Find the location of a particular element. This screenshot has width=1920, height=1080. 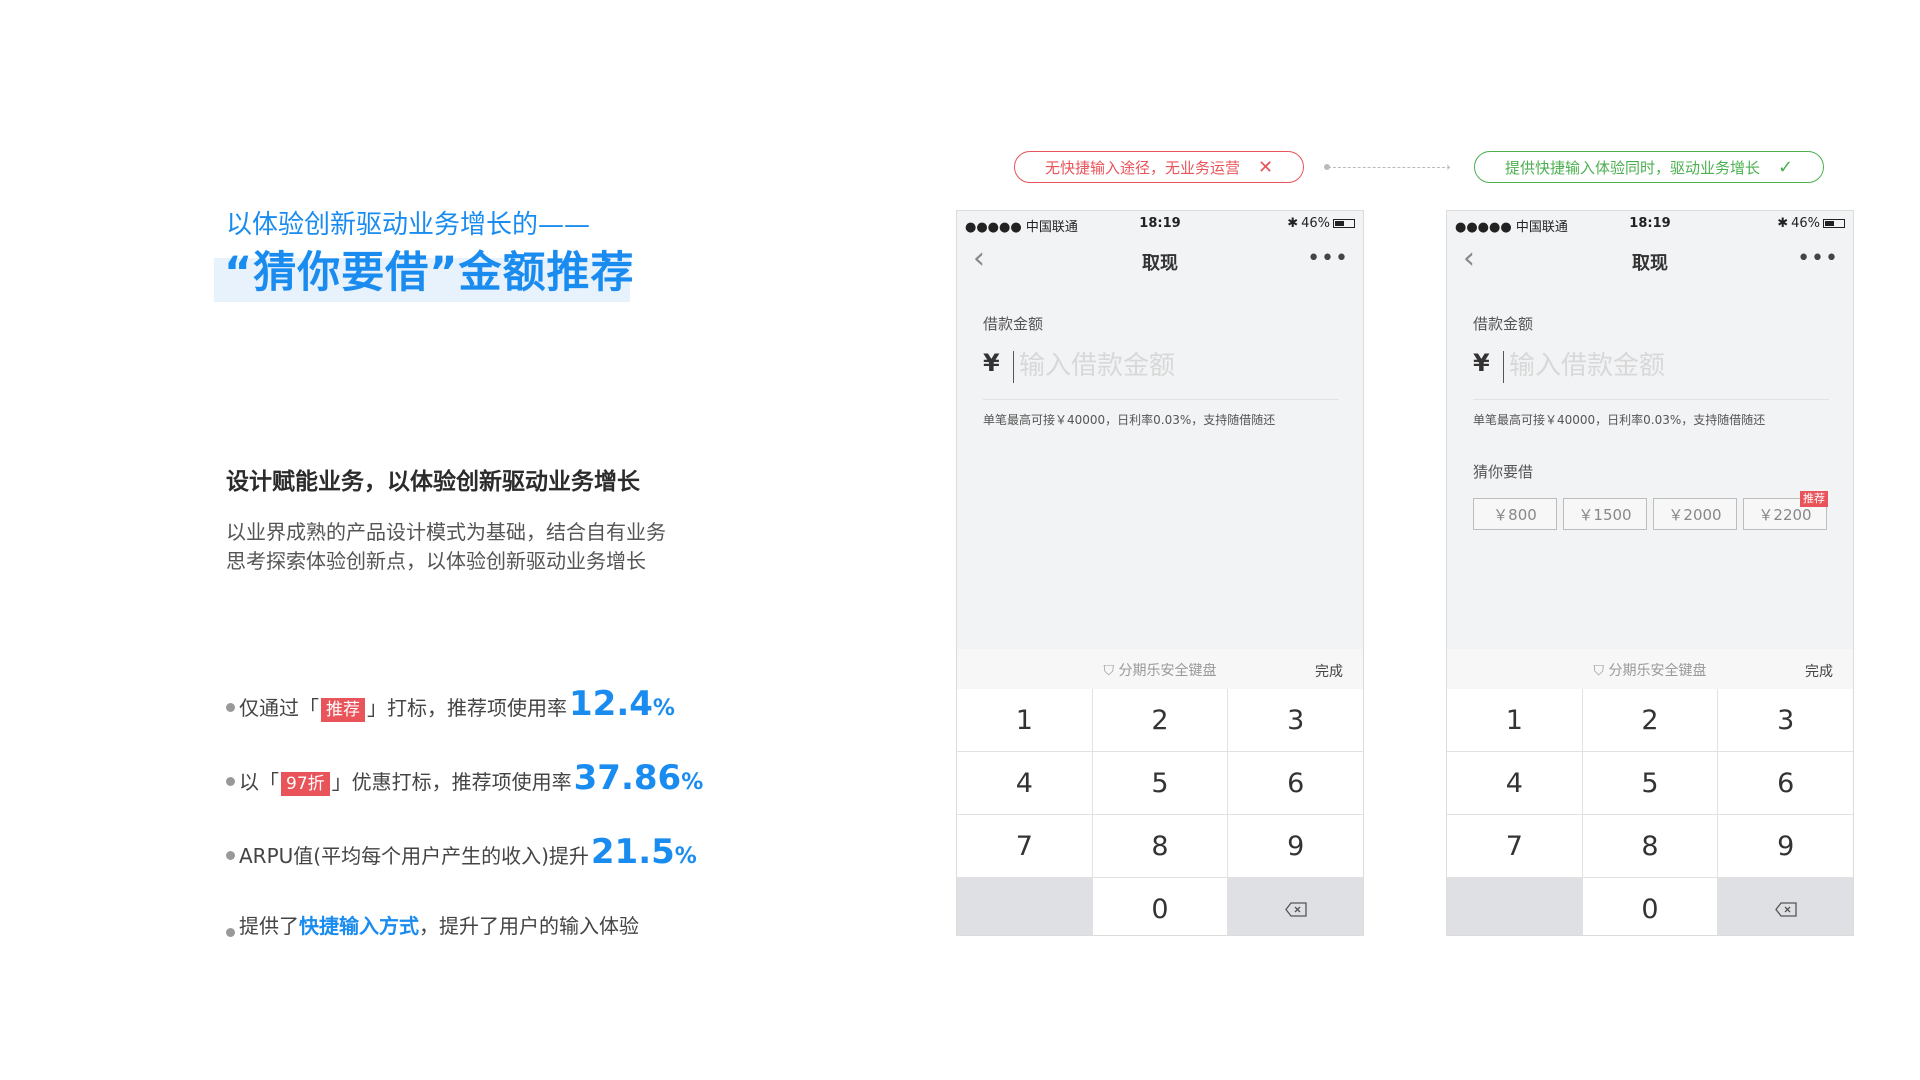

description-line: 思考探索体验创新点，以体验创新驱动业务增长 is located at coordinates (436, 561).